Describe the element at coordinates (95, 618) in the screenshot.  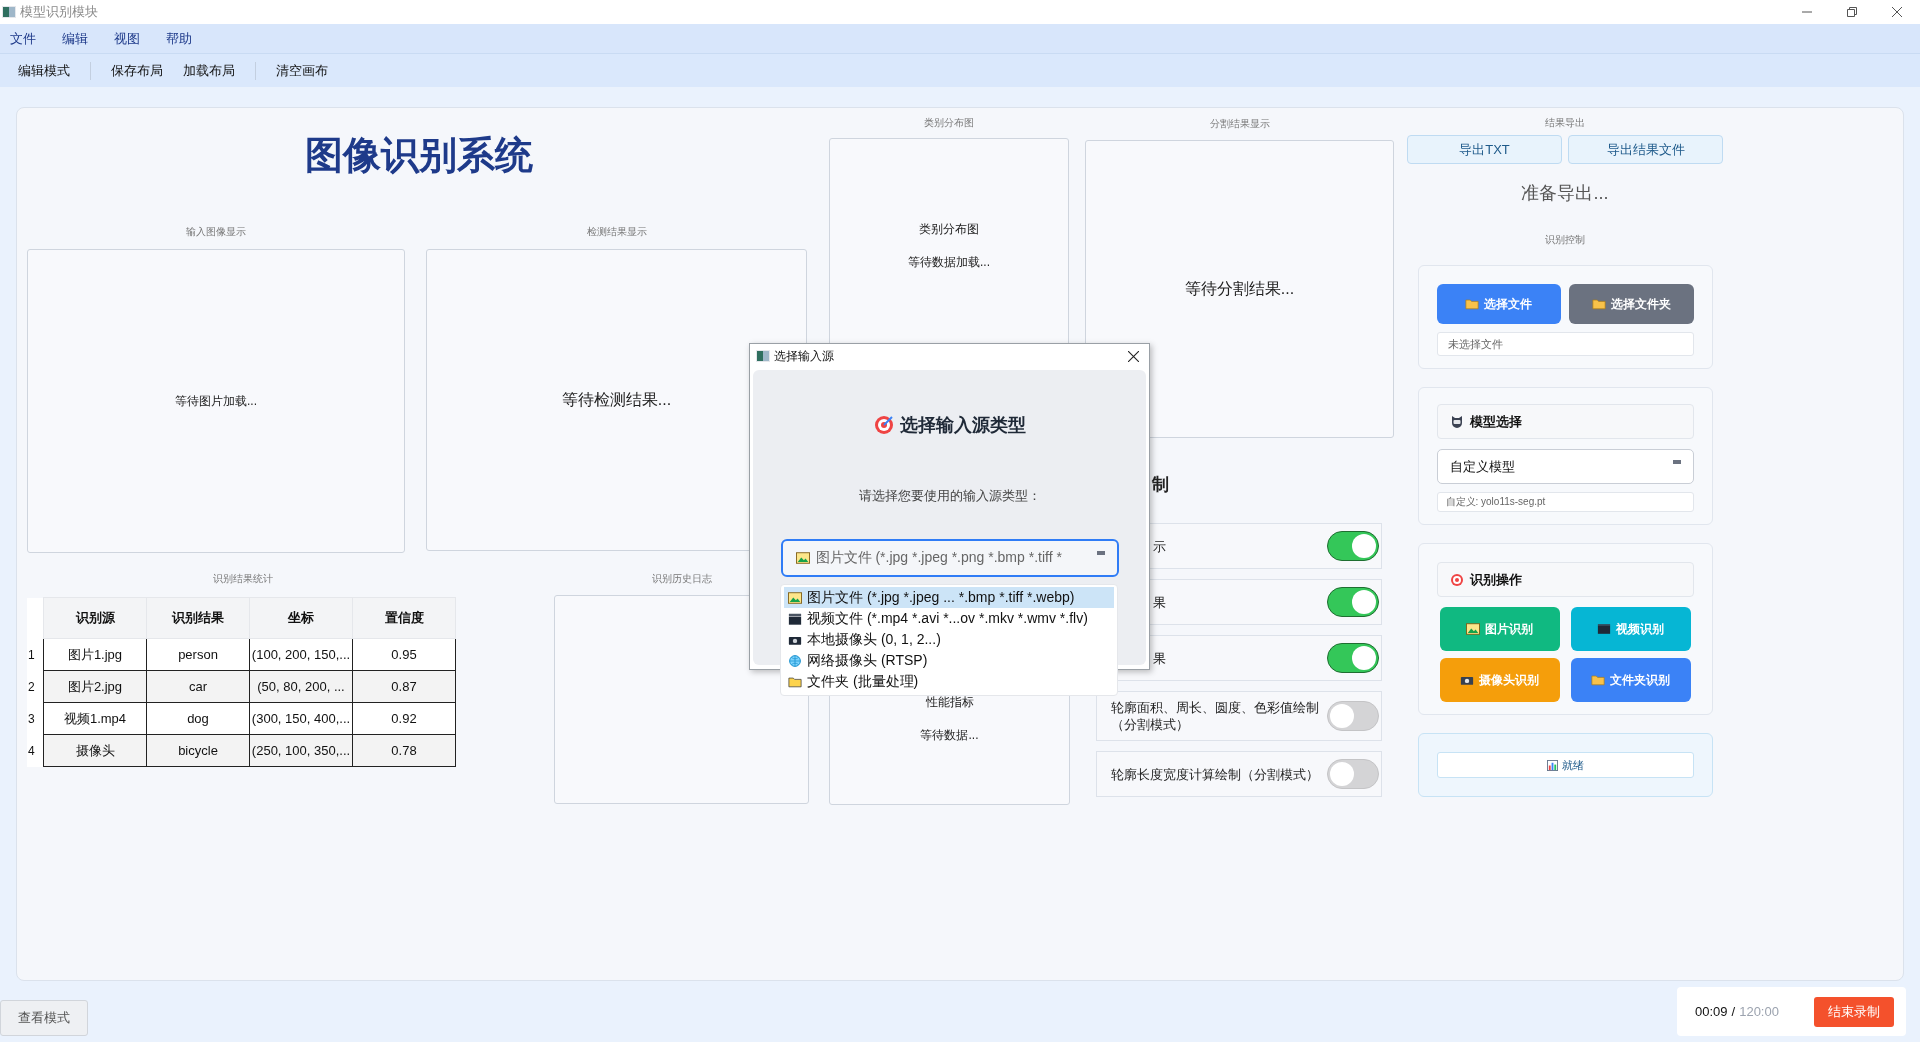
I see `column-header: 识别源` at that location.